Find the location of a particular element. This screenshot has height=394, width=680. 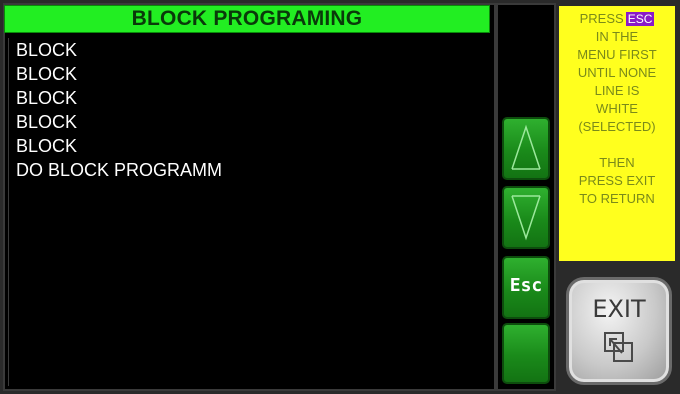

esc-button-label: Esc is located at coordinates (526, 285).